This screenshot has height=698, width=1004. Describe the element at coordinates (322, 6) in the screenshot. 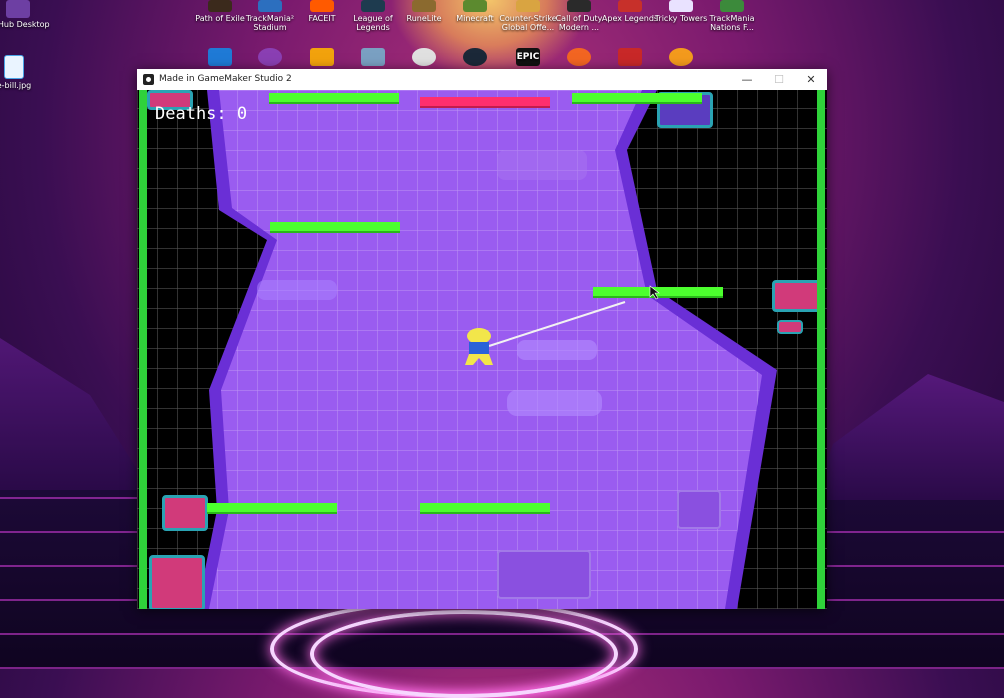

I see `faceit-icon` at that location.